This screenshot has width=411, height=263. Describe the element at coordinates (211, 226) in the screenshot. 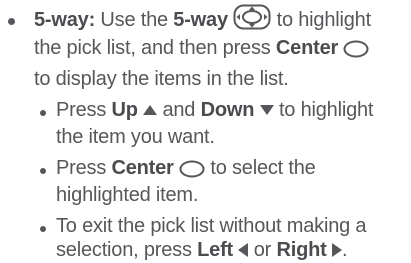

I see `sub-item-3-line-1: To exit the pick list without making a` at that location.